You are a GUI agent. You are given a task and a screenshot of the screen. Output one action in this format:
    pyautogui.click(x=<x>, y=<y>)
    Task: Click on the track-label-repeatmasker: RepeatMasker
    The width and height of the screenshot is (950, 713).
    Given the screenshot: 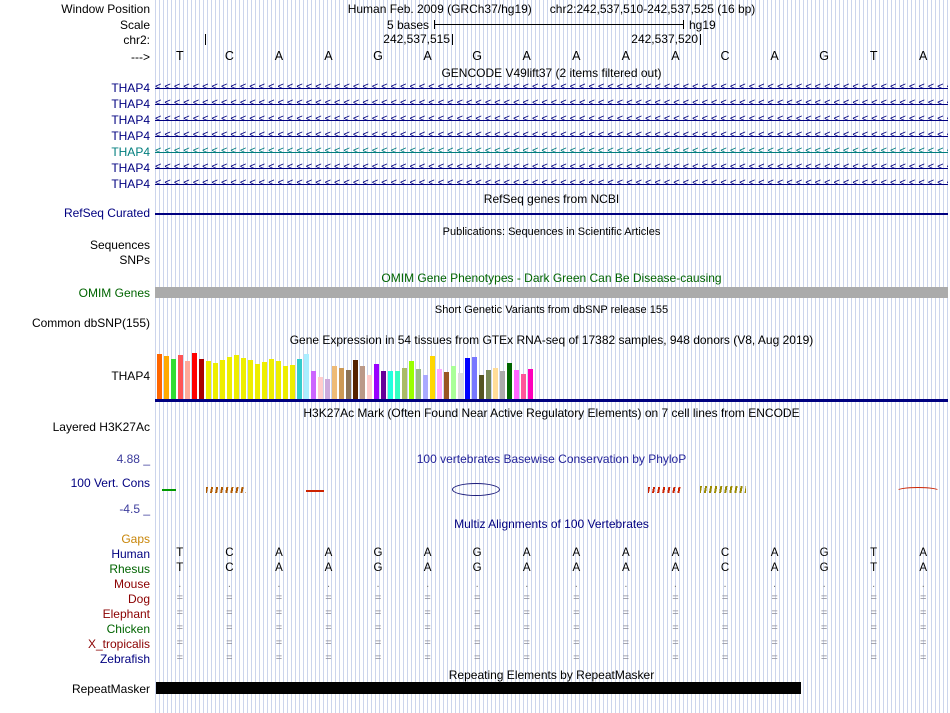 What is the action you would take?
    pyautogui.click(x=75, y=689)
    